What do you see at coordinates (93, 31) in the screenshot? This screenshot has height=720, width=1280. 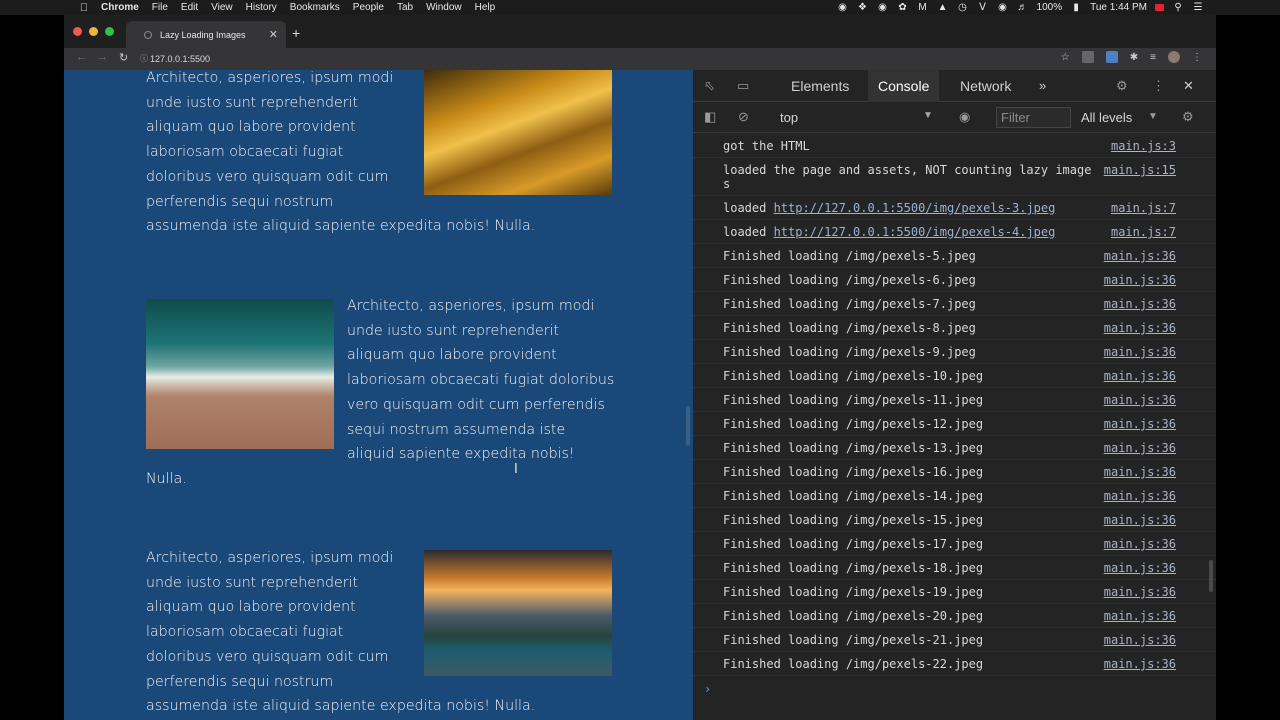 I see `minimize-window-icon` at bounding box center [93, 31].